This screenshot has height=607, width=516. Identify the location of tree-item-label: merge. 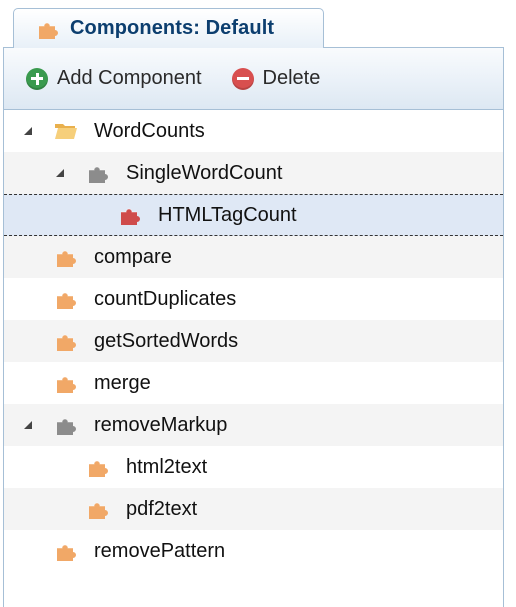
(122, 383).